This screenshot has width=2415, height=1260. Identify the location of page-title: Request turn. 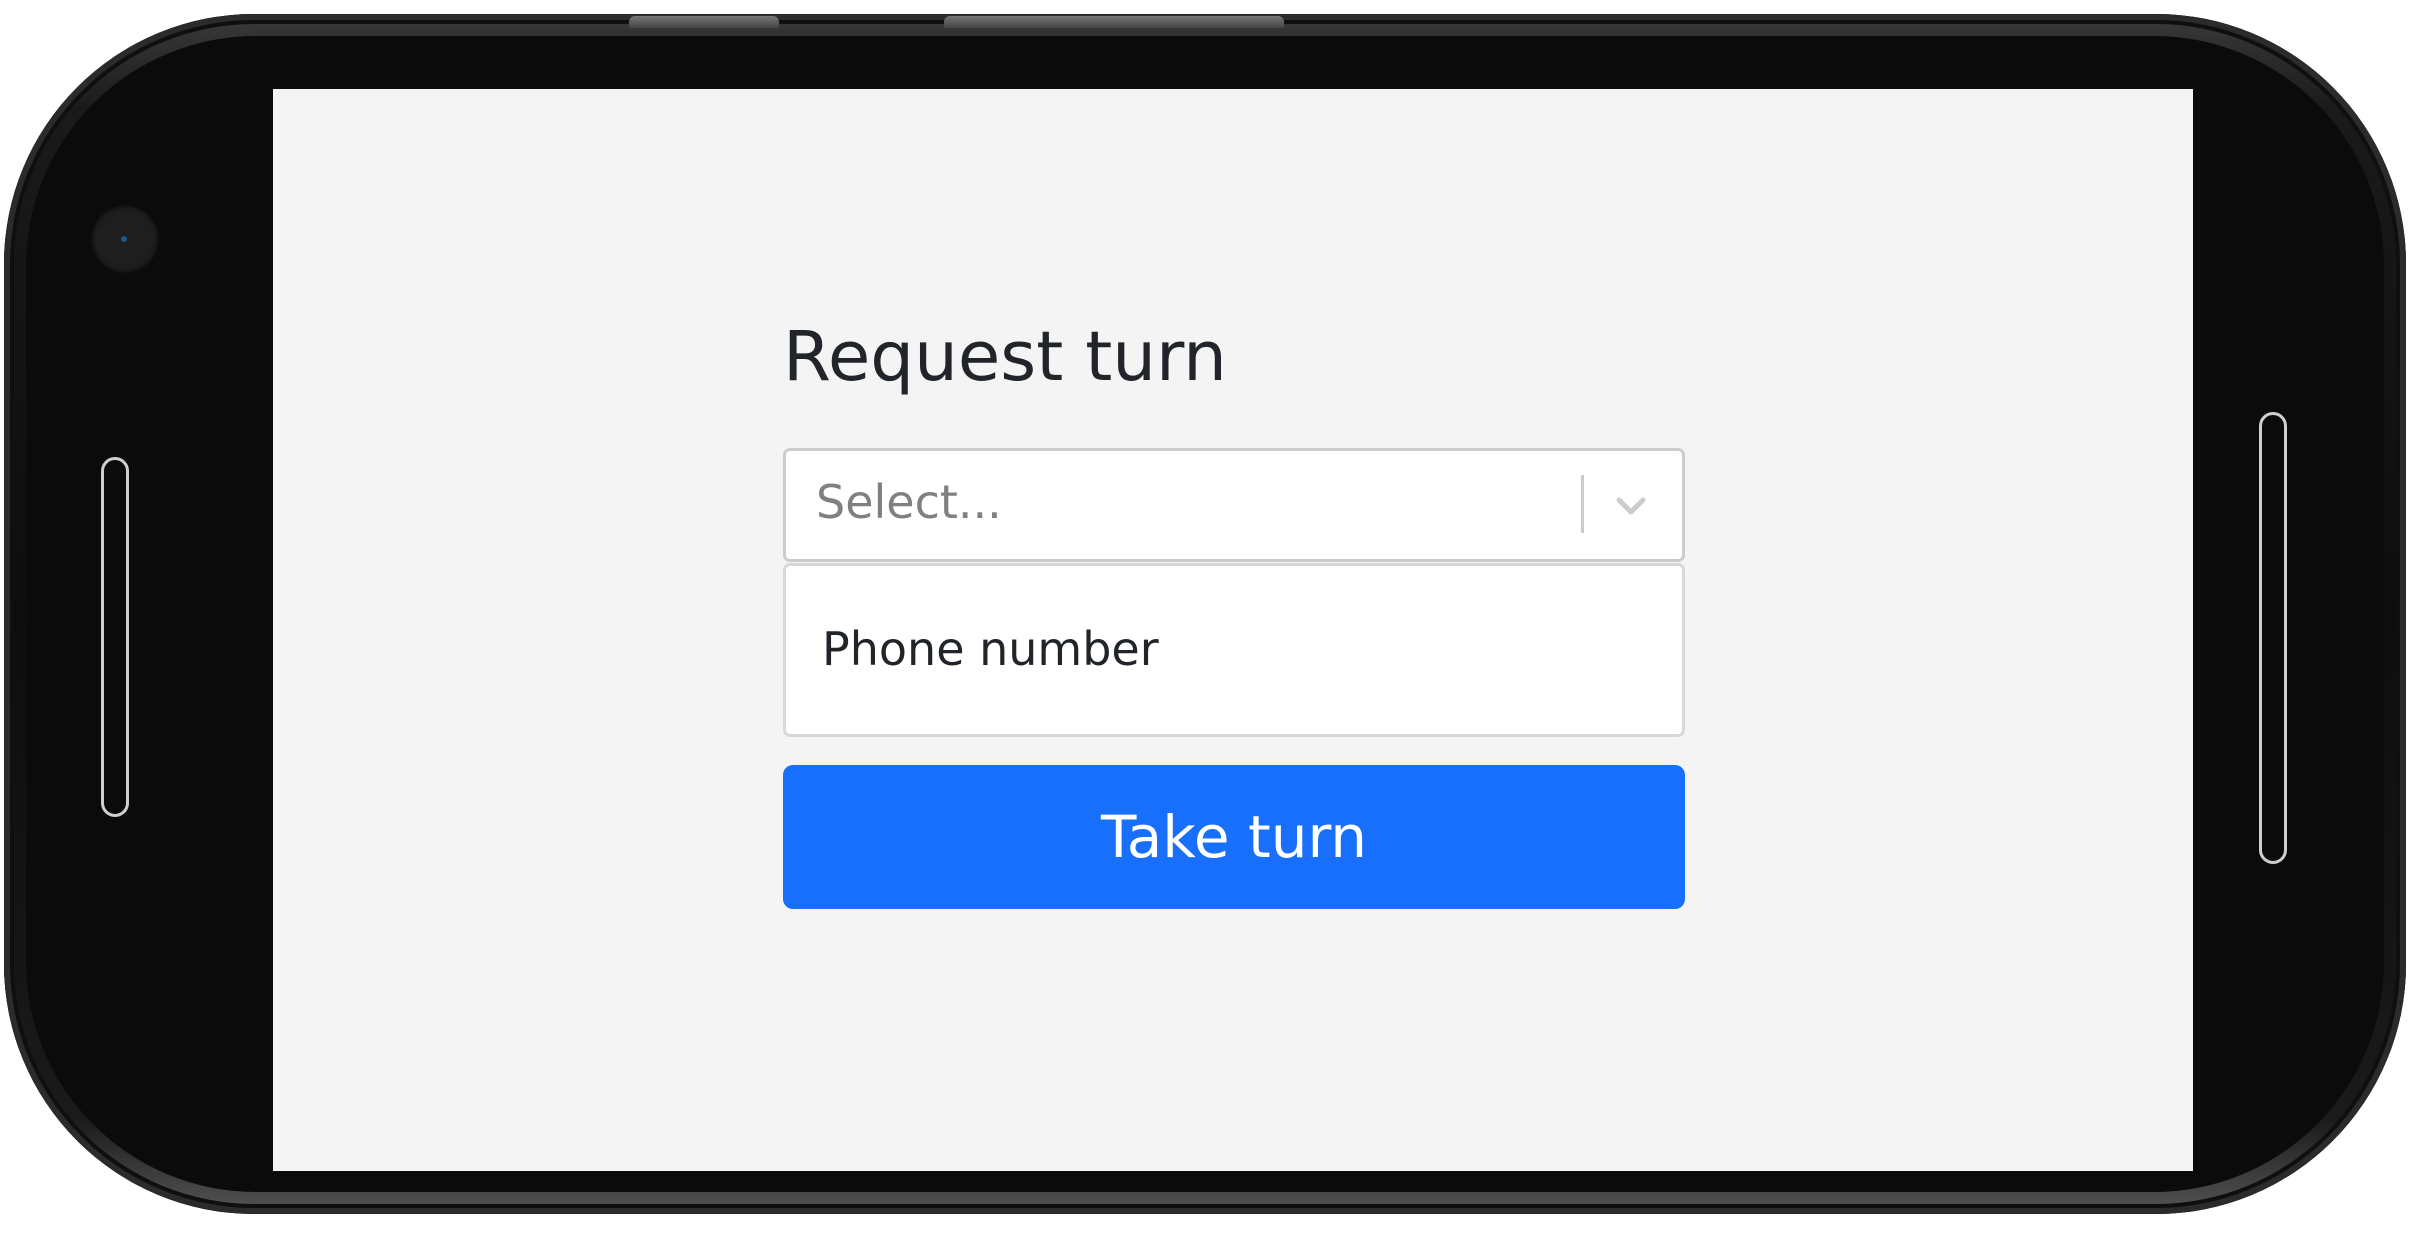
(1005, 357).